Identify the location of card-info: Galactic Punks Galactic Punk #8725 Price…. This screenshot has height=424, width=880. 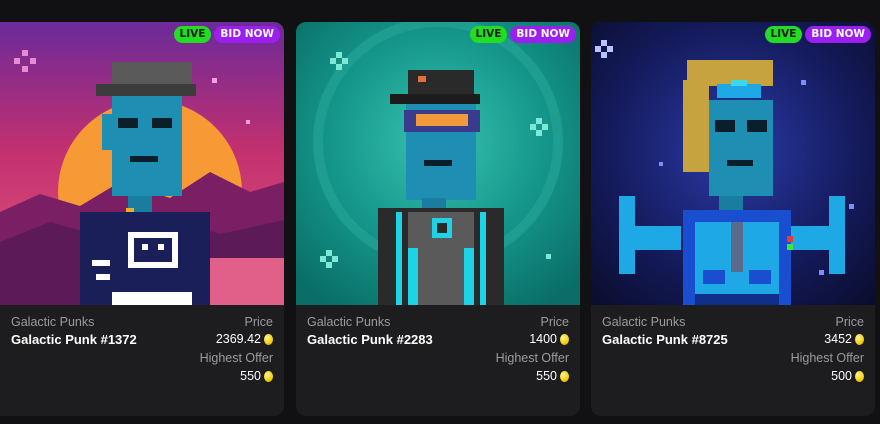
(733, 360).